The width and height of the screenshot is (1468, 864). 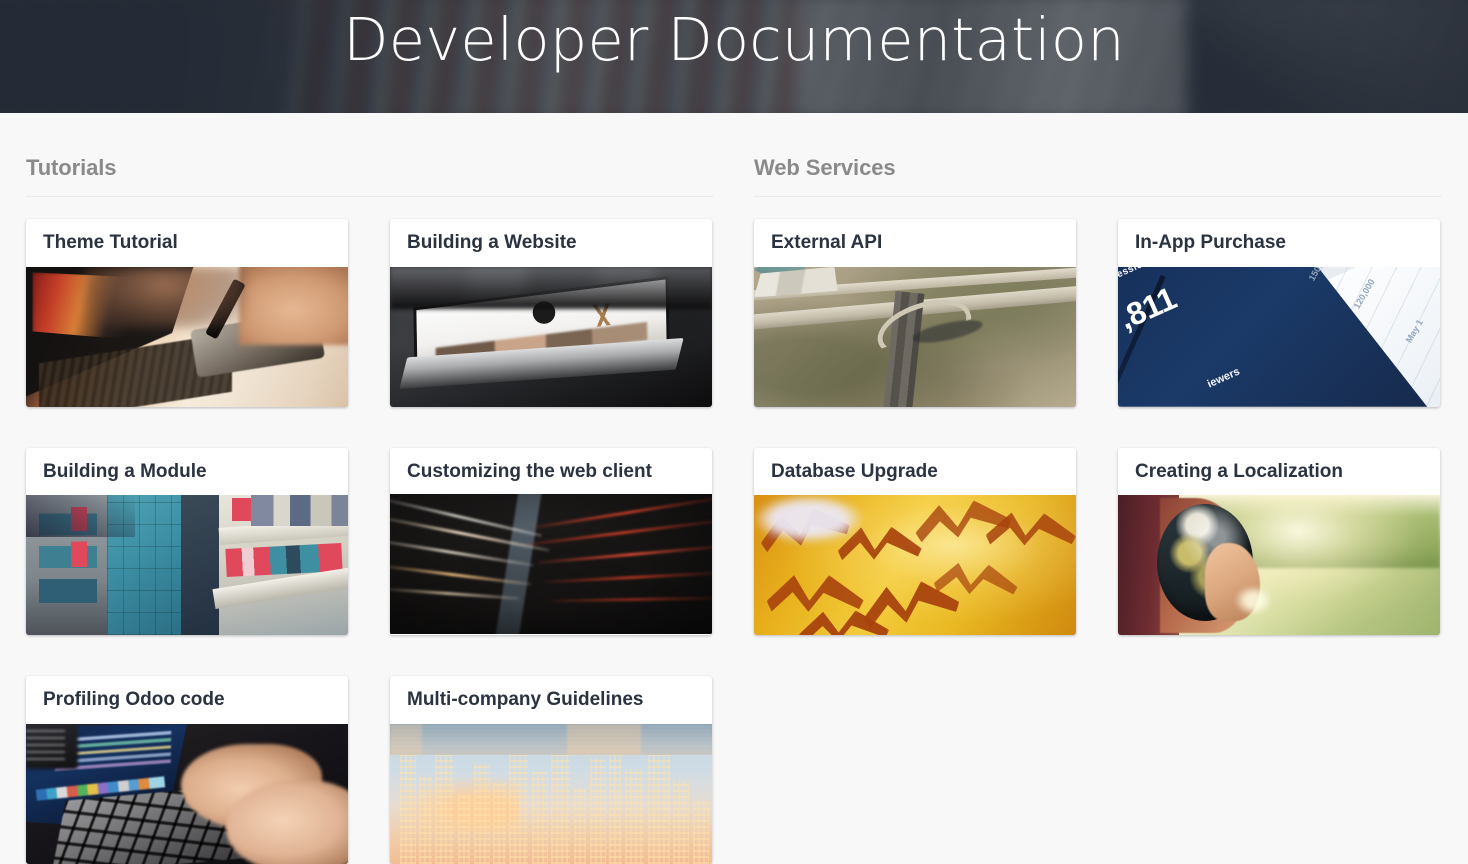 What do you see at coordinates (915, 336) in the screenshot?
I see `aerial-highway-interchange-image` at bounding box center [915, 336].